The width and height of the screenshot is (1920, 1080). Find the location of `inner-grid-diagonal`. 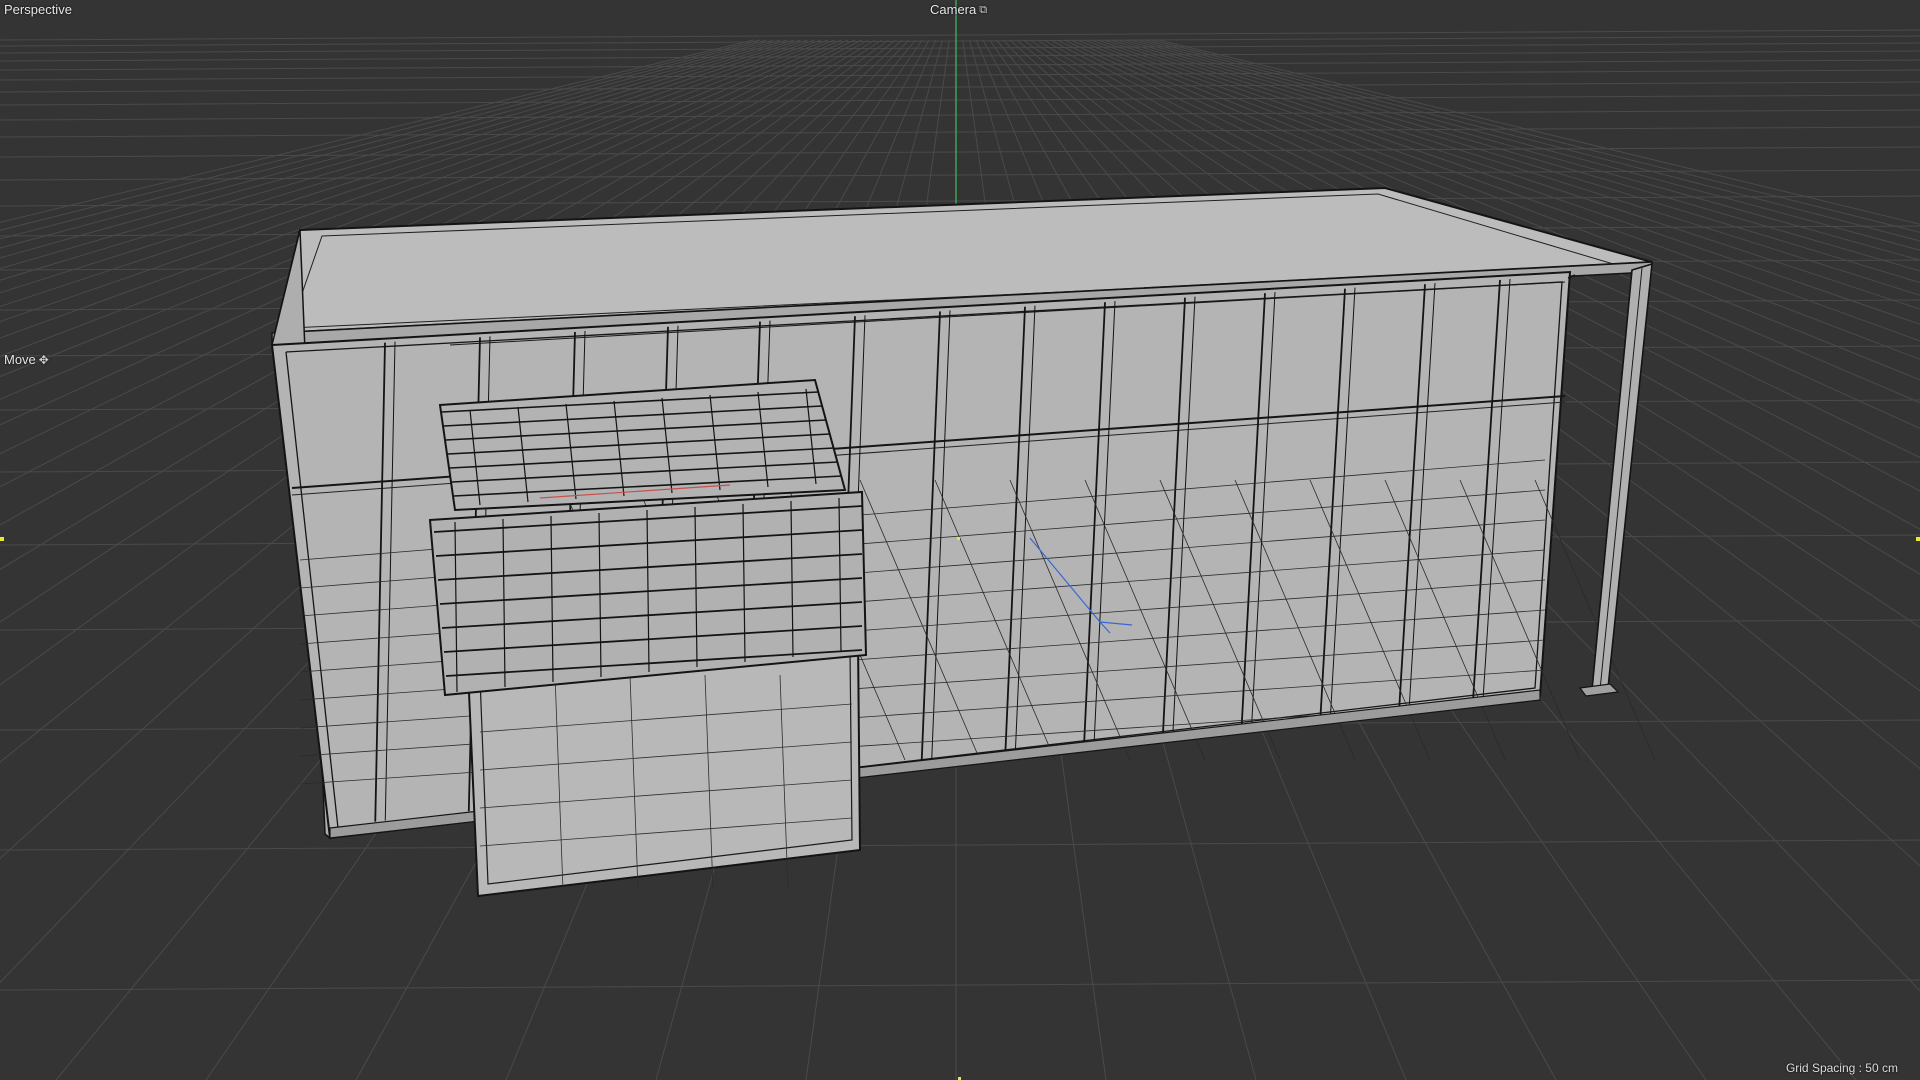

inner-grid-diagonal is located at coordinates (1595, 620).